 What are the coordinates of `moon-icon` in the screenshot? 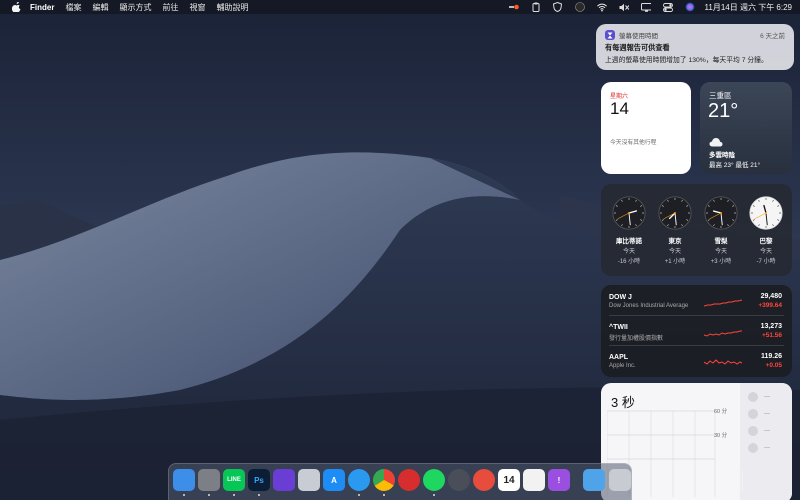 It's located at (579, 7).